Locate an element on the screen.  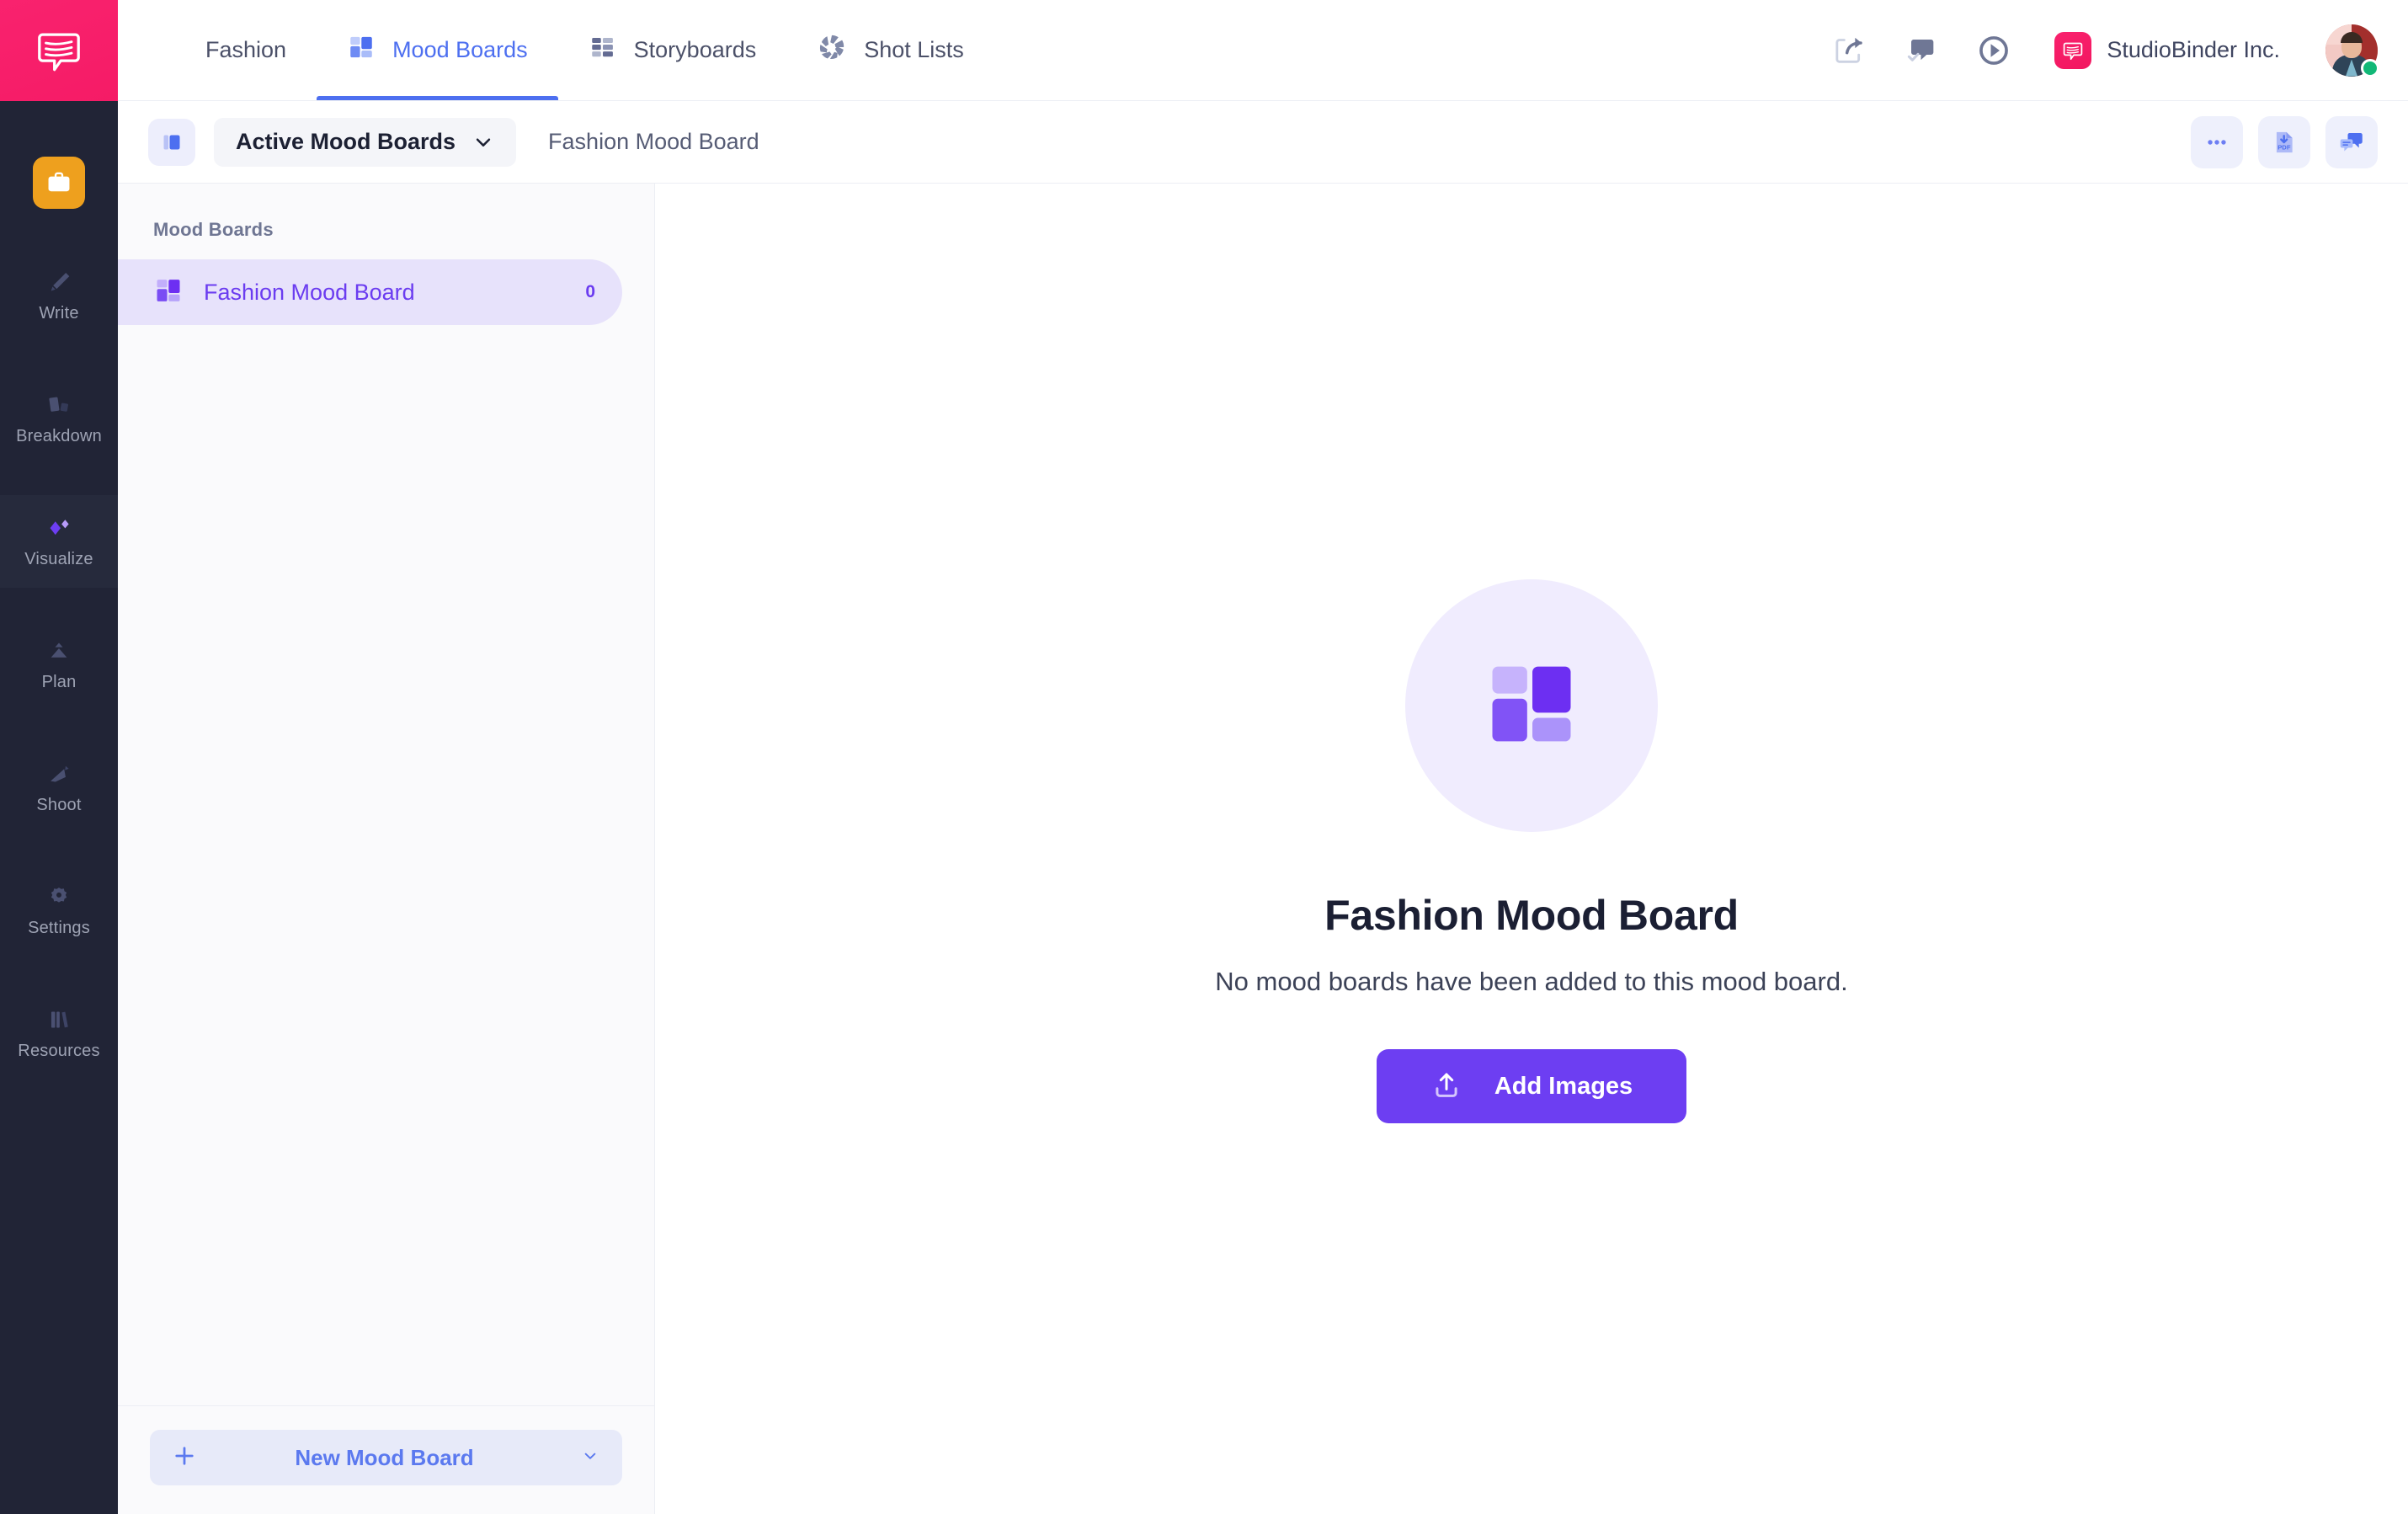
message-check-icon is located at coordinates (1921, 50).